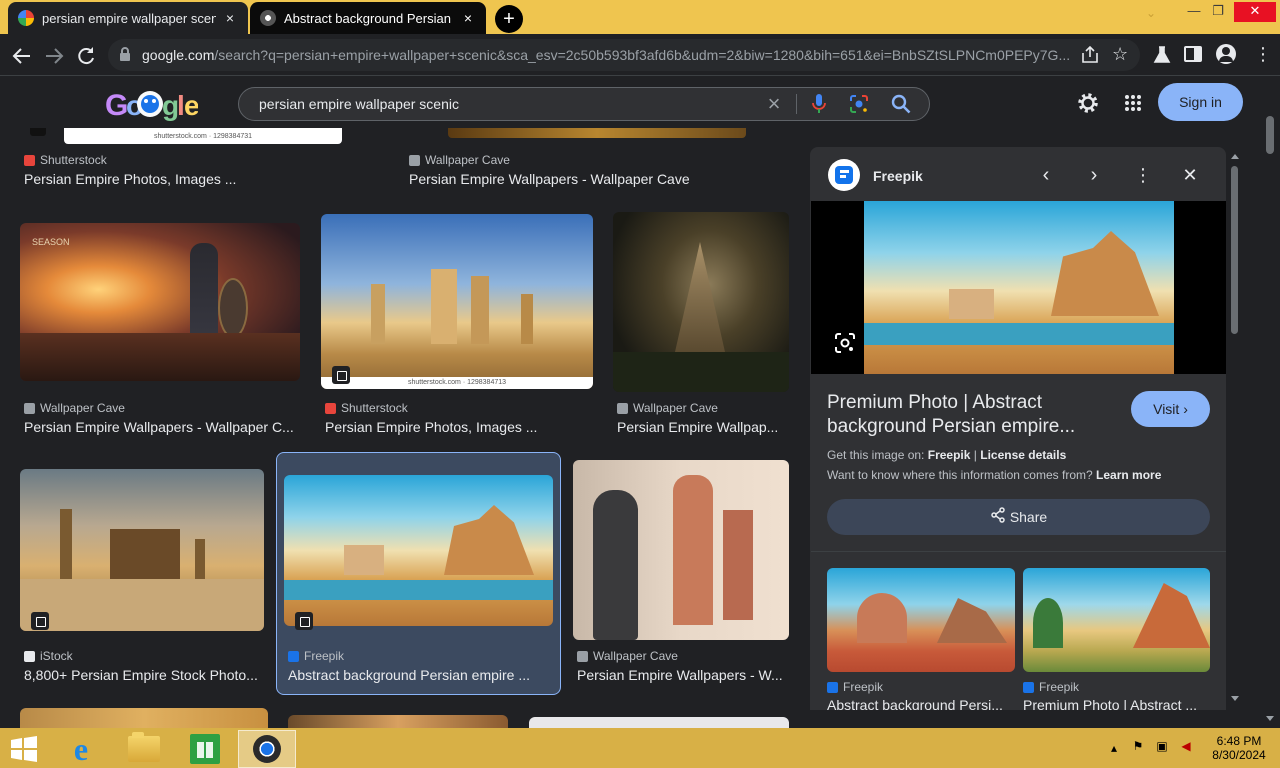  Describe the element at coordinates (1143, 175) in the screenshot. I see `more-options-icon: ⋮` at that location.